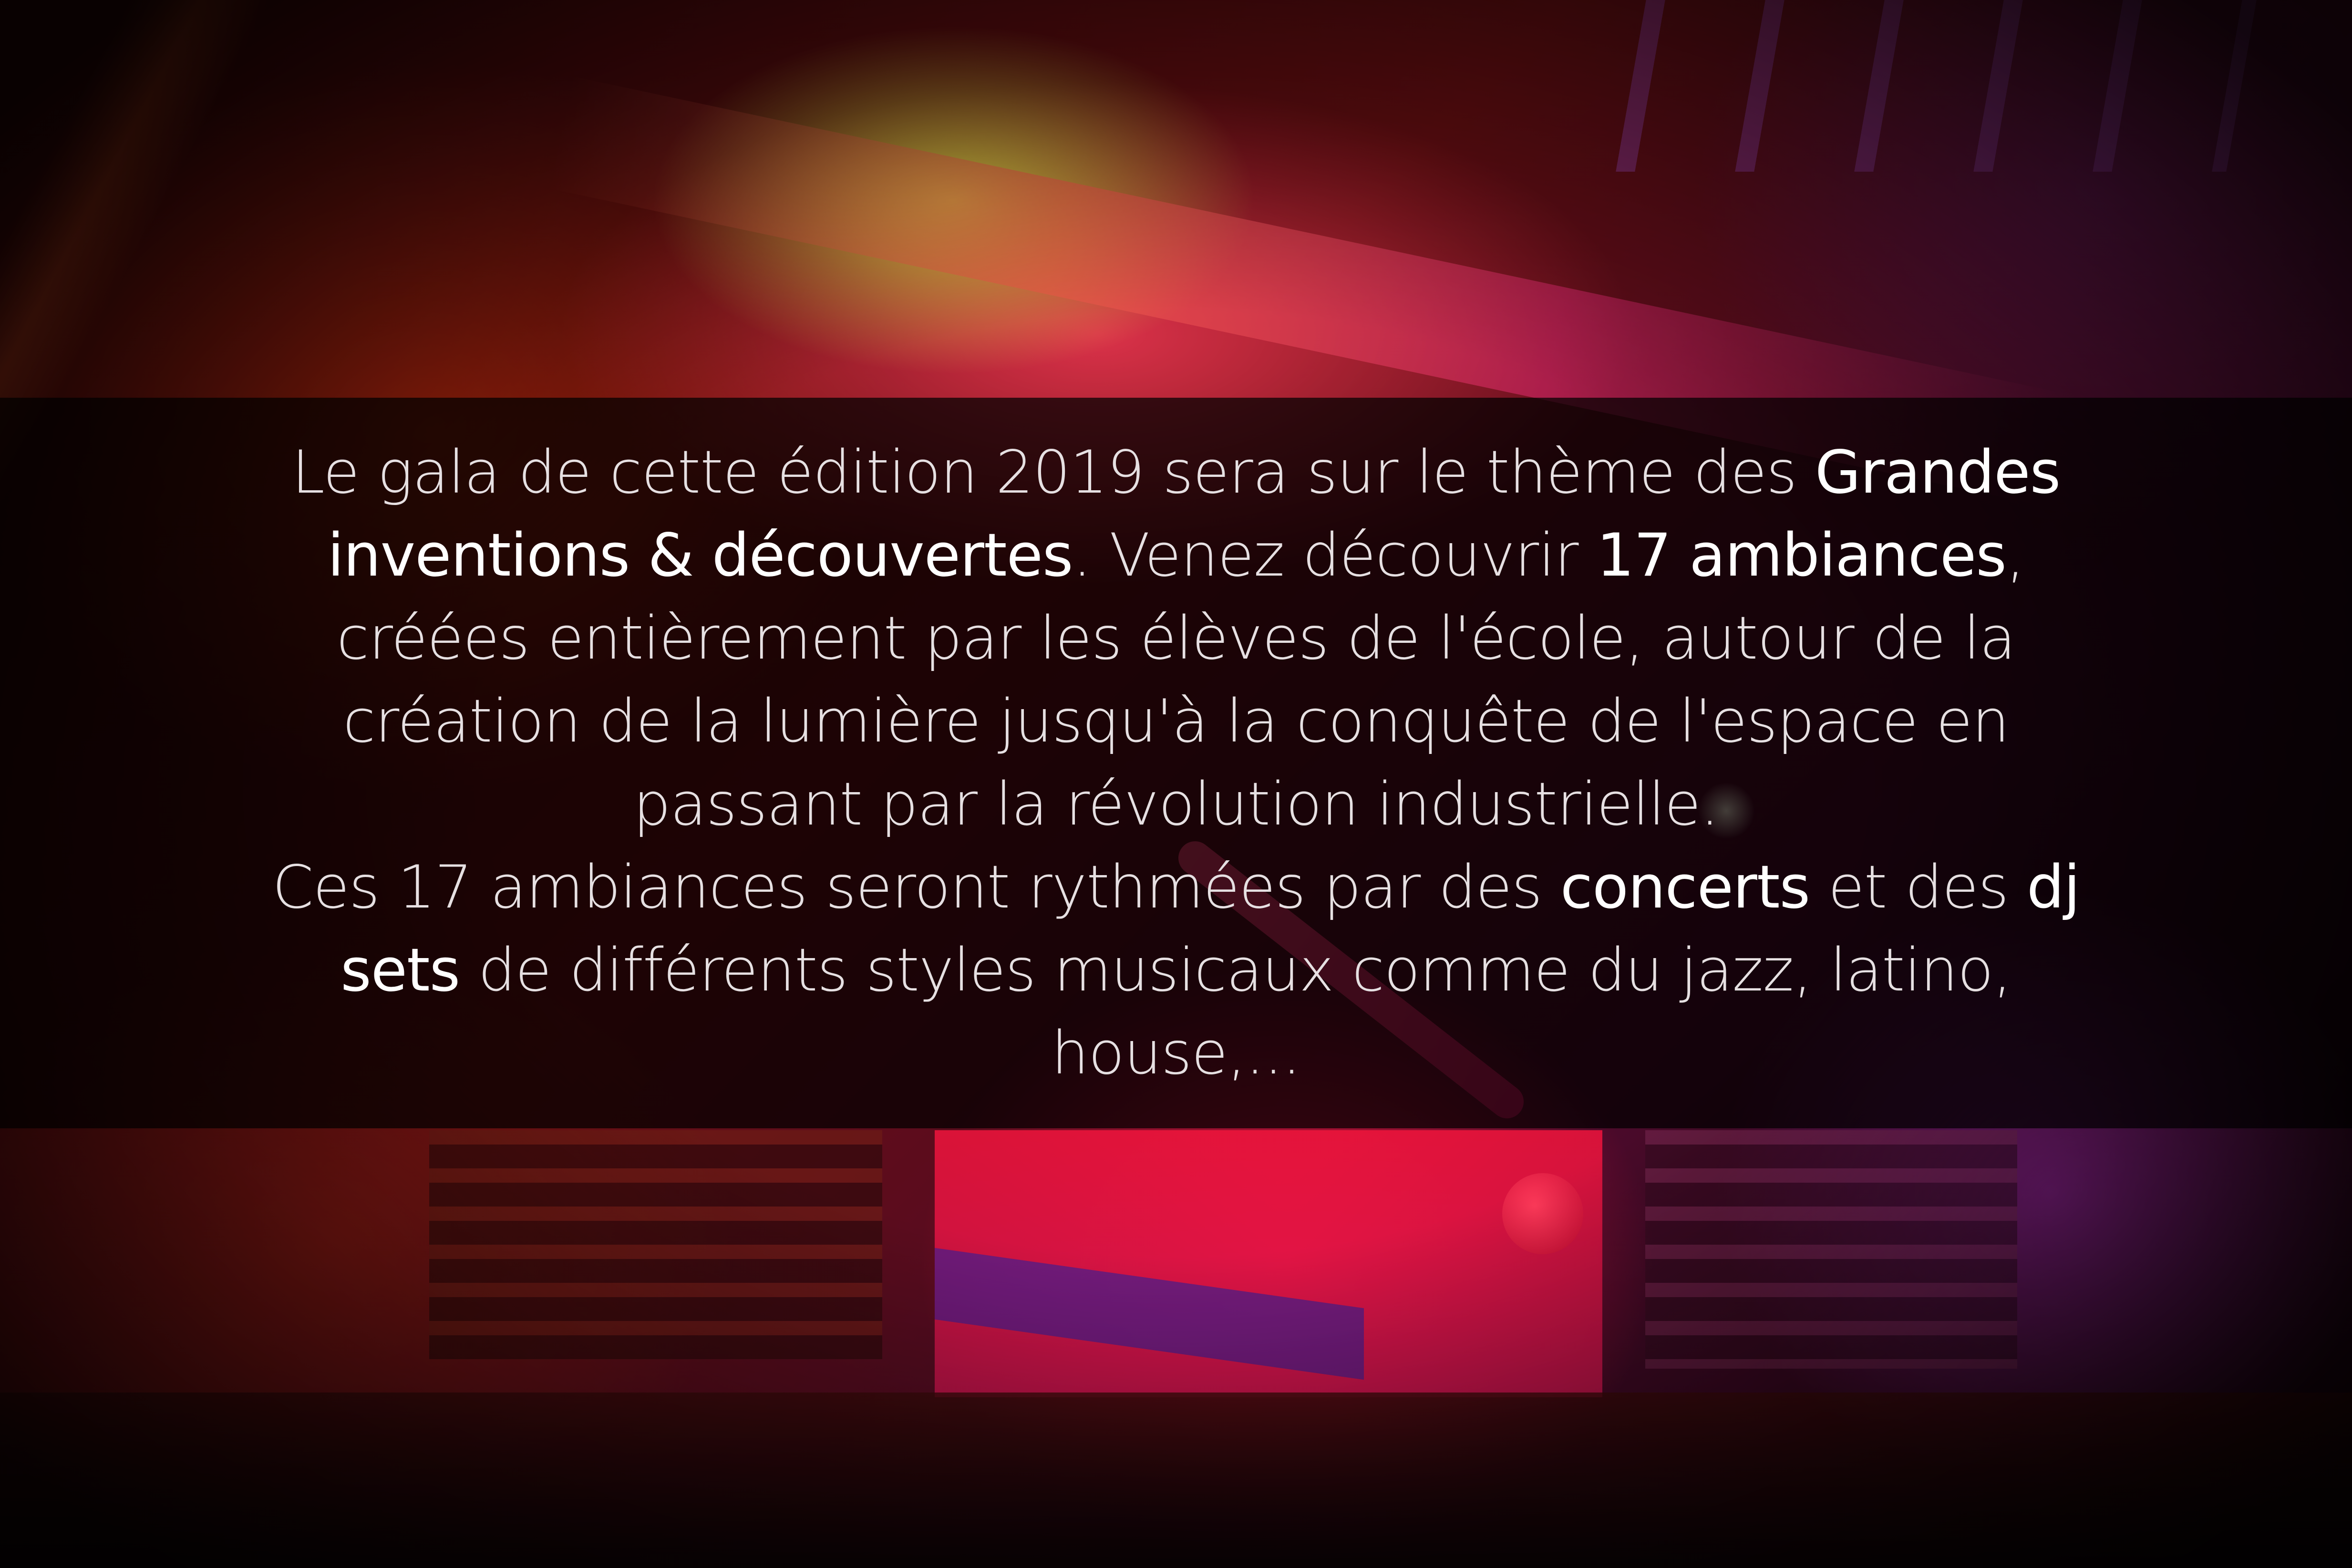 The height and width of the screenshot is (1568, 2352). What do you see at coordinates (1831, 1249) in the screenshot?
I see `stair-steps-right` at bounding box center [1831, 1249].